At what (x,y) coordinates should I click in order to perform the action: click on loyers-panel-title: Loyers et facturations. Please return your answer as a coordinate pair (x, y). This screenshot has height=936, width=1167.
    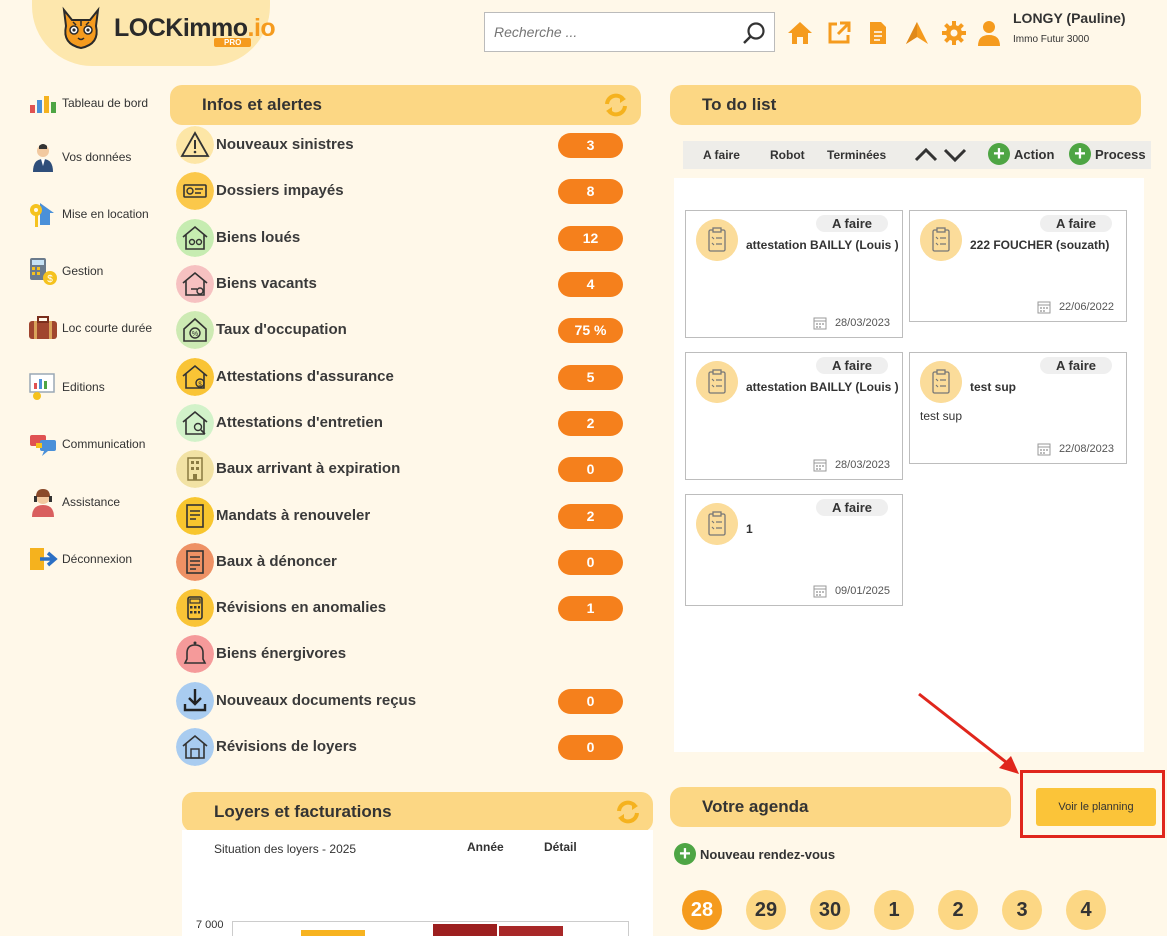
    Looking at the image, I should click on (303, 811).